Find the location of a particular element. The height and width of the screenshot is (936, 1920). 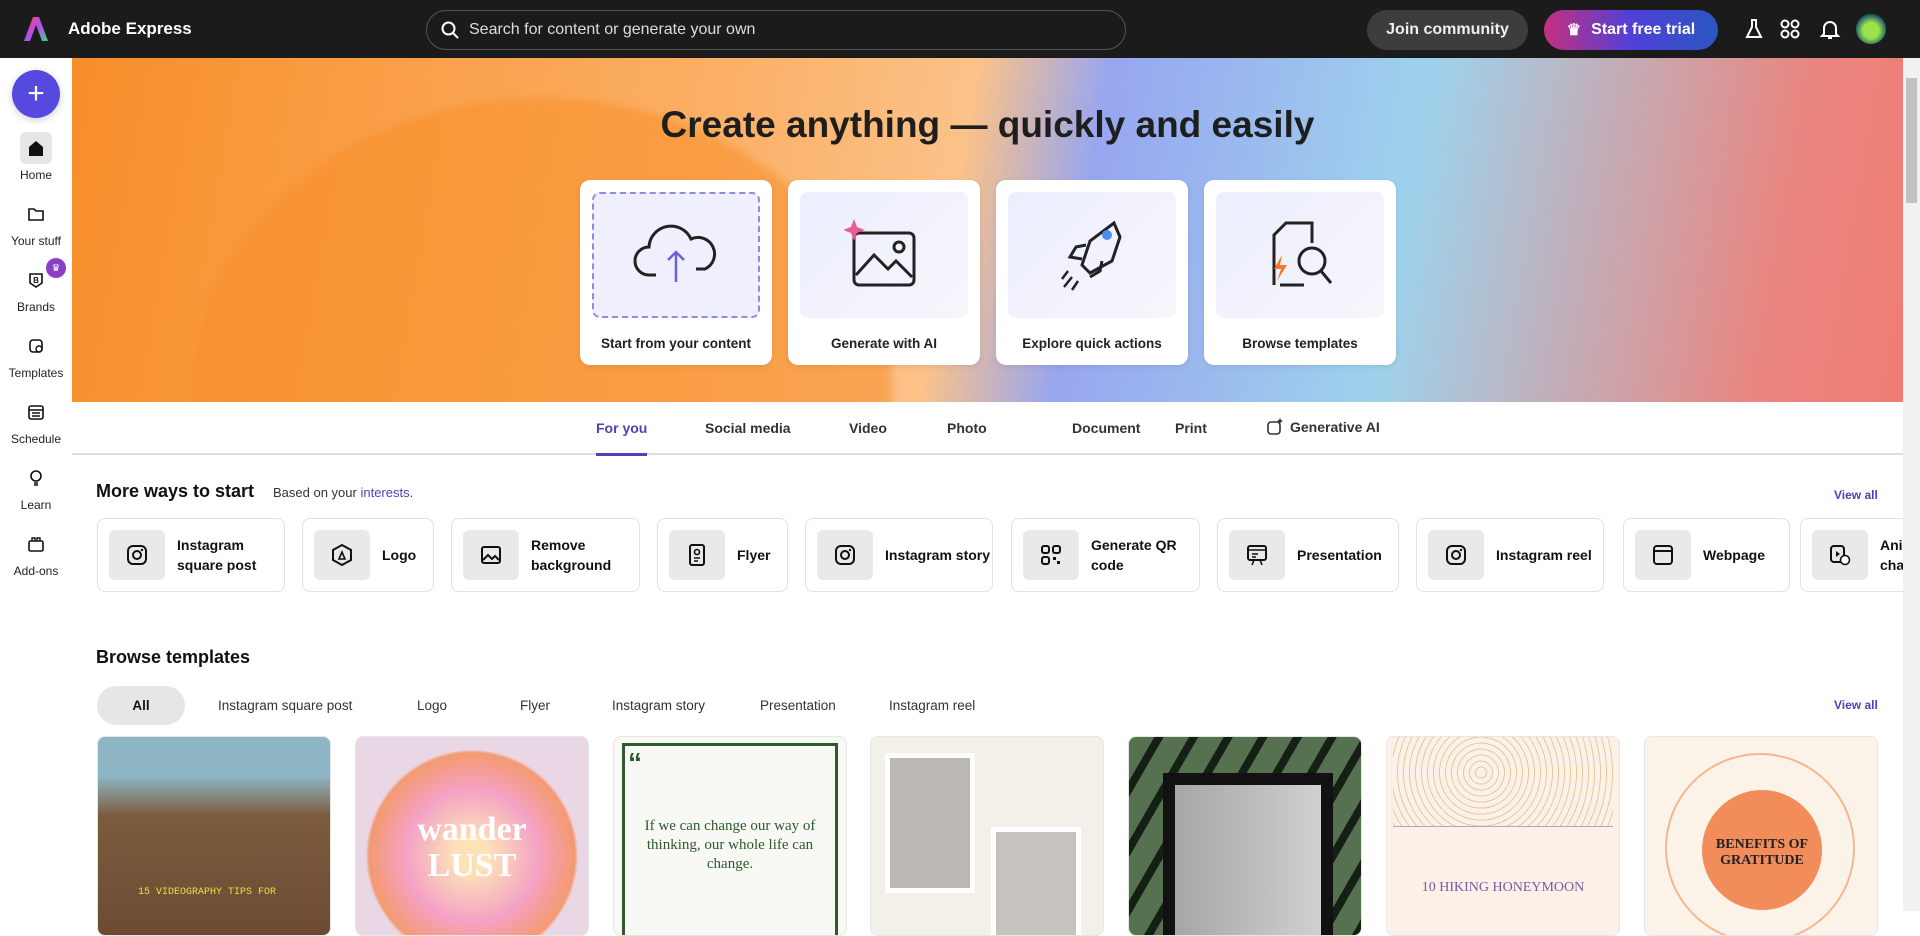

template-card: 10 HIKING HONEYMOON is located at coordinates (1503, 836).